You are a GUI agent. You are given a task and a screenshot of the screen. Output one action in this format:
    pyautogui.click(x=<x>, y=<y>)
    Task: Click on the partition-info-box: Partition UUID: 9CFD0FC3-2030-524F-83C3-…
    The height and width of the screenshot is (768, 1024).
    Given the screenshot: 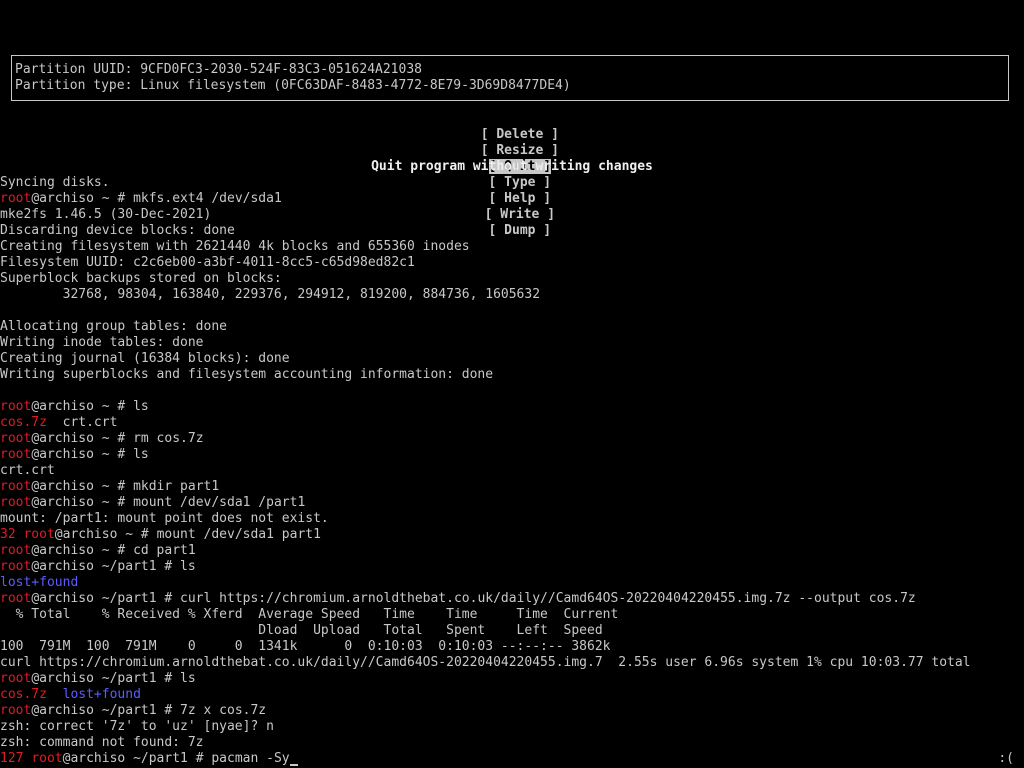 What is the action you would take?
    pyautogui.click(x=510, y=78)
    